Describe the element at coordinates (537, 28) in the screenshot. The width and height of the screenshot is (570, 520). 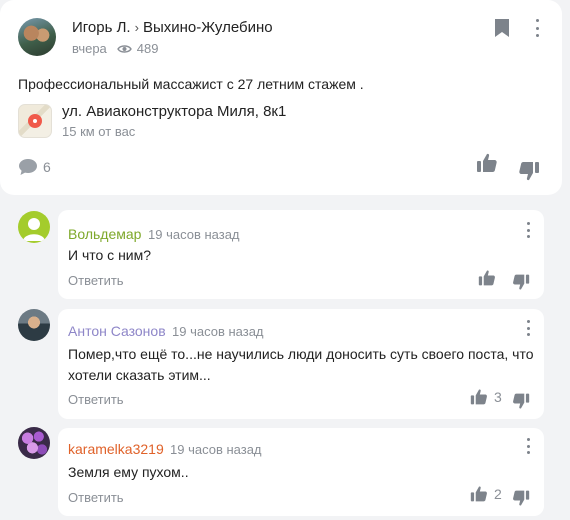
I see `more-options-icon` at that location.